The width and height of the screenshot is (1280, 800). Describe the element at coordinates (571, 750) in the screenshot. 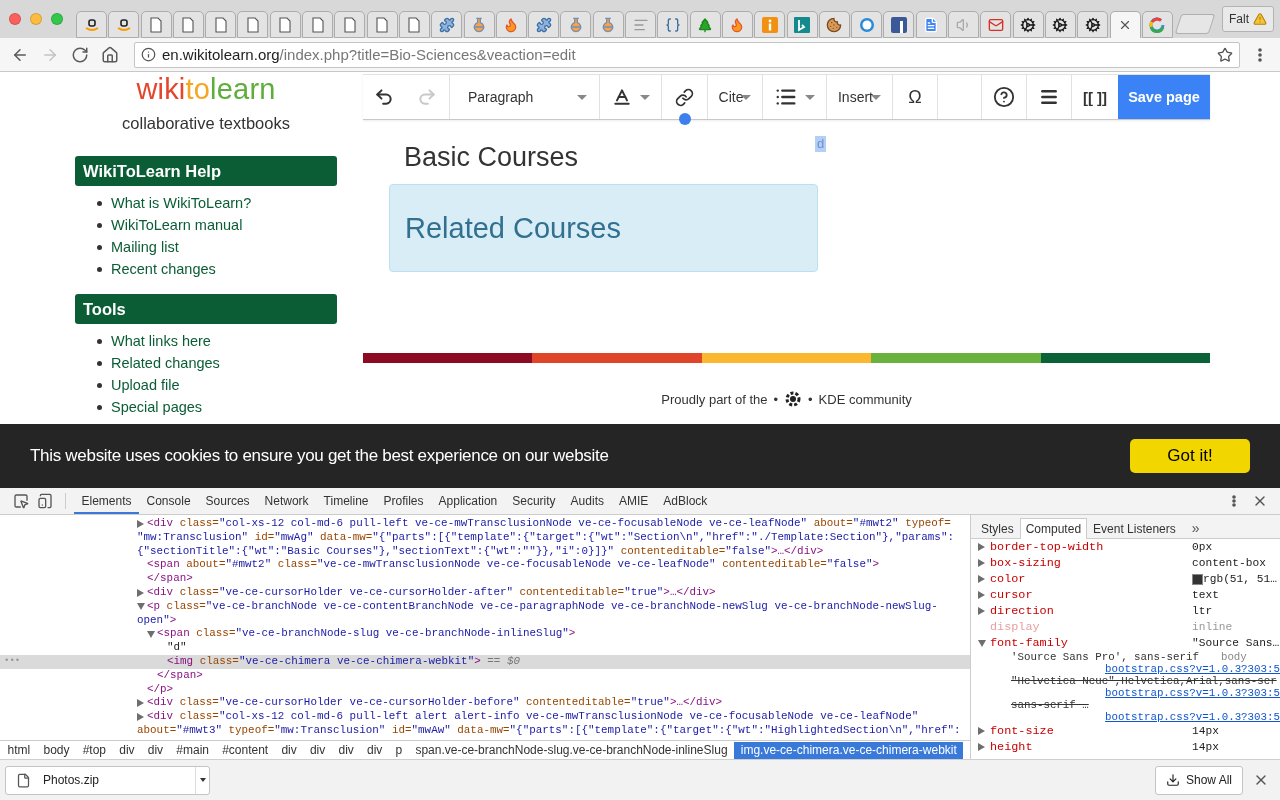

I see `breadcrumb: span.ve-ce-branchNode-slug.ve-ce-branchNode-inlineSlug` at that location.